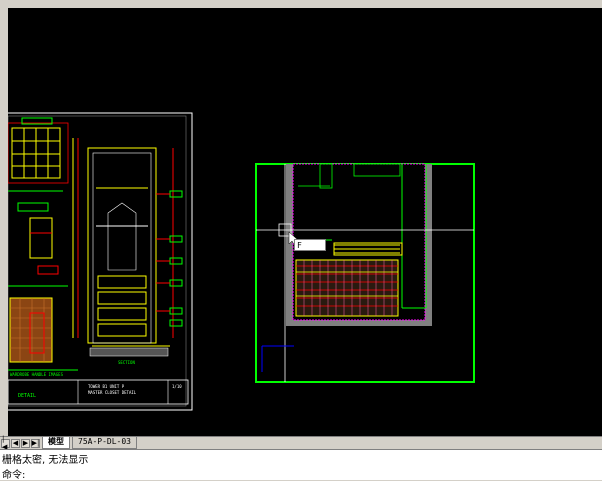  Describe the element at coordinates (45, 460) in the screenshot. I see `command-history-line: 栅格太密, 无法显示` at that location.